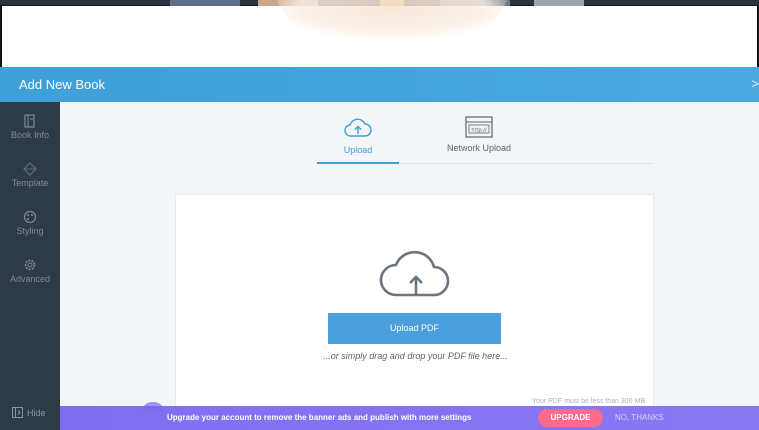 Image resolution: width=759 pixels, height=430 pixels. I want to click on collapse-panel-icon, so click(17, 412).